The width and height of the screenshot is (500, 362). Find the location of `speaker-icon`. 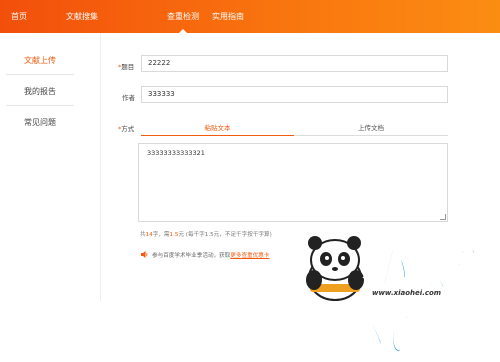

speaker-icon is located at coordinates (144, 254).